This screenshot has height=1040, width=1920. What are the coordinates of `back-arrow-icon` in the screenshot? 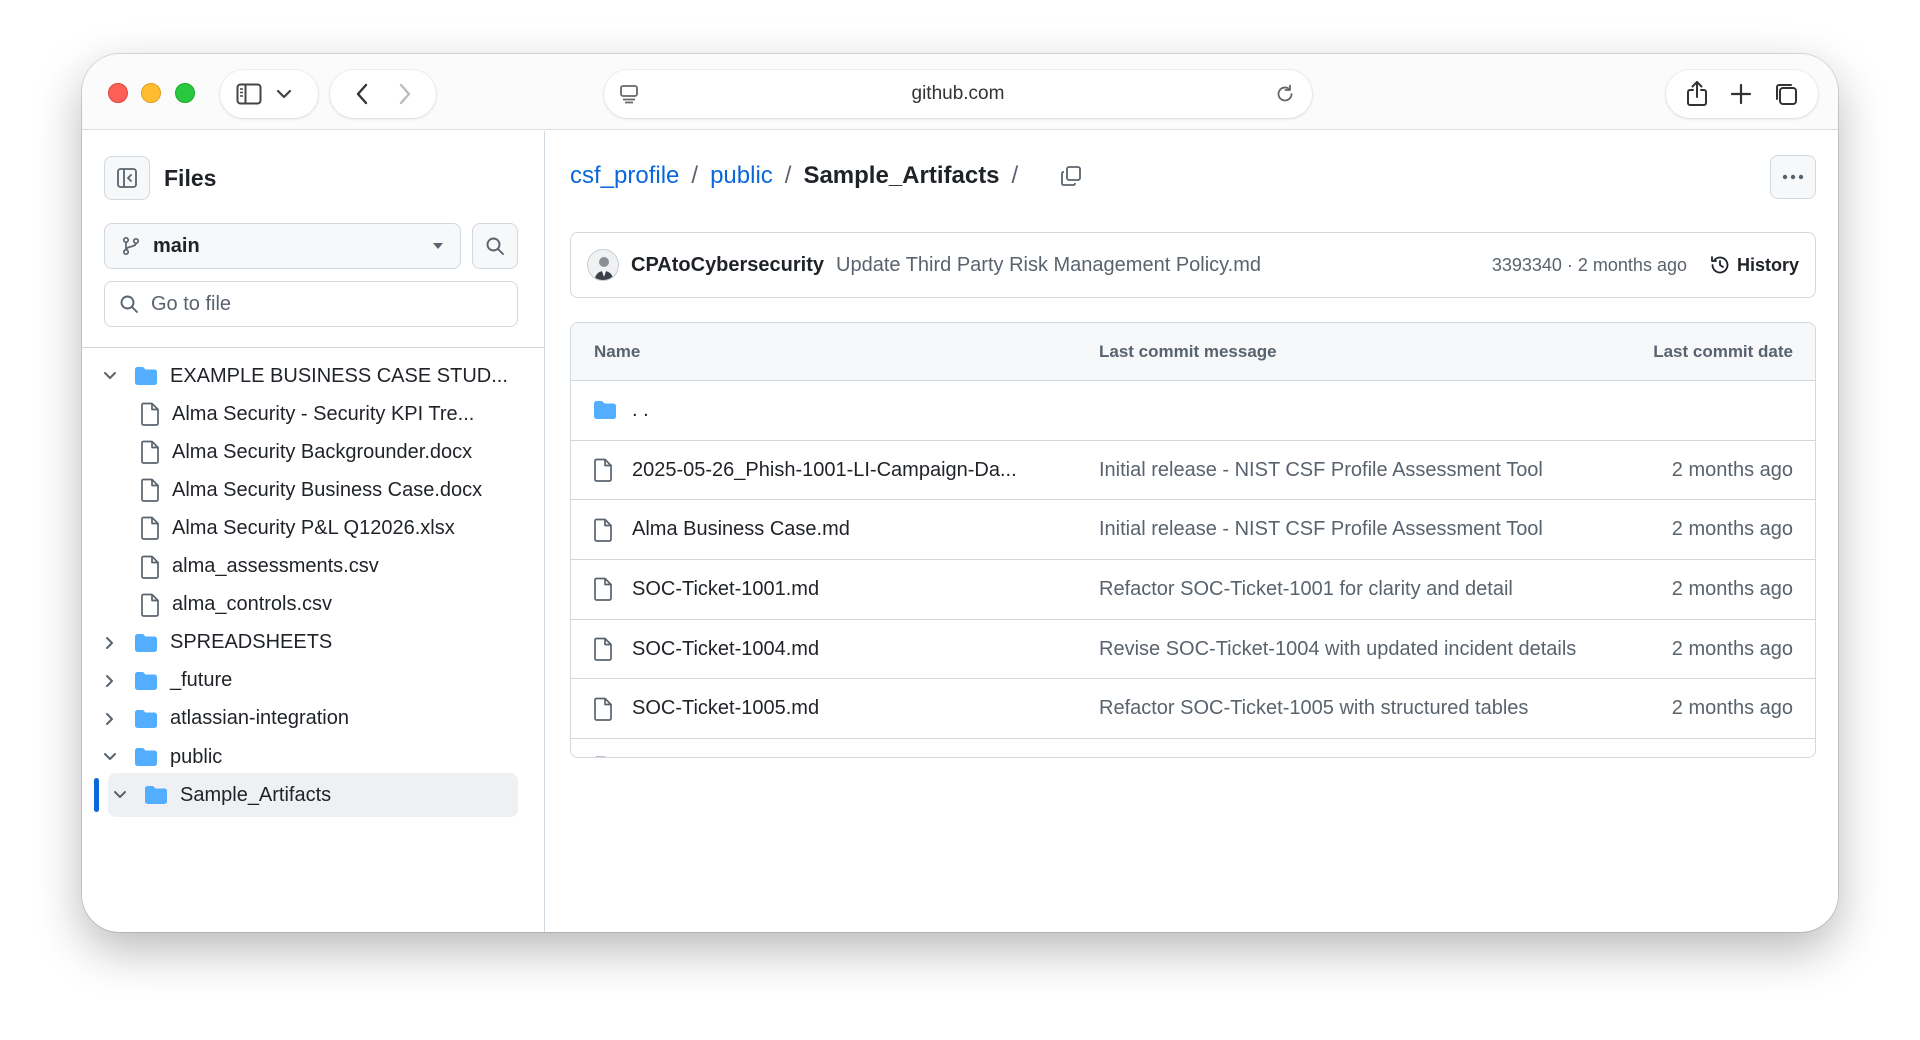 It's located at (362, 94).